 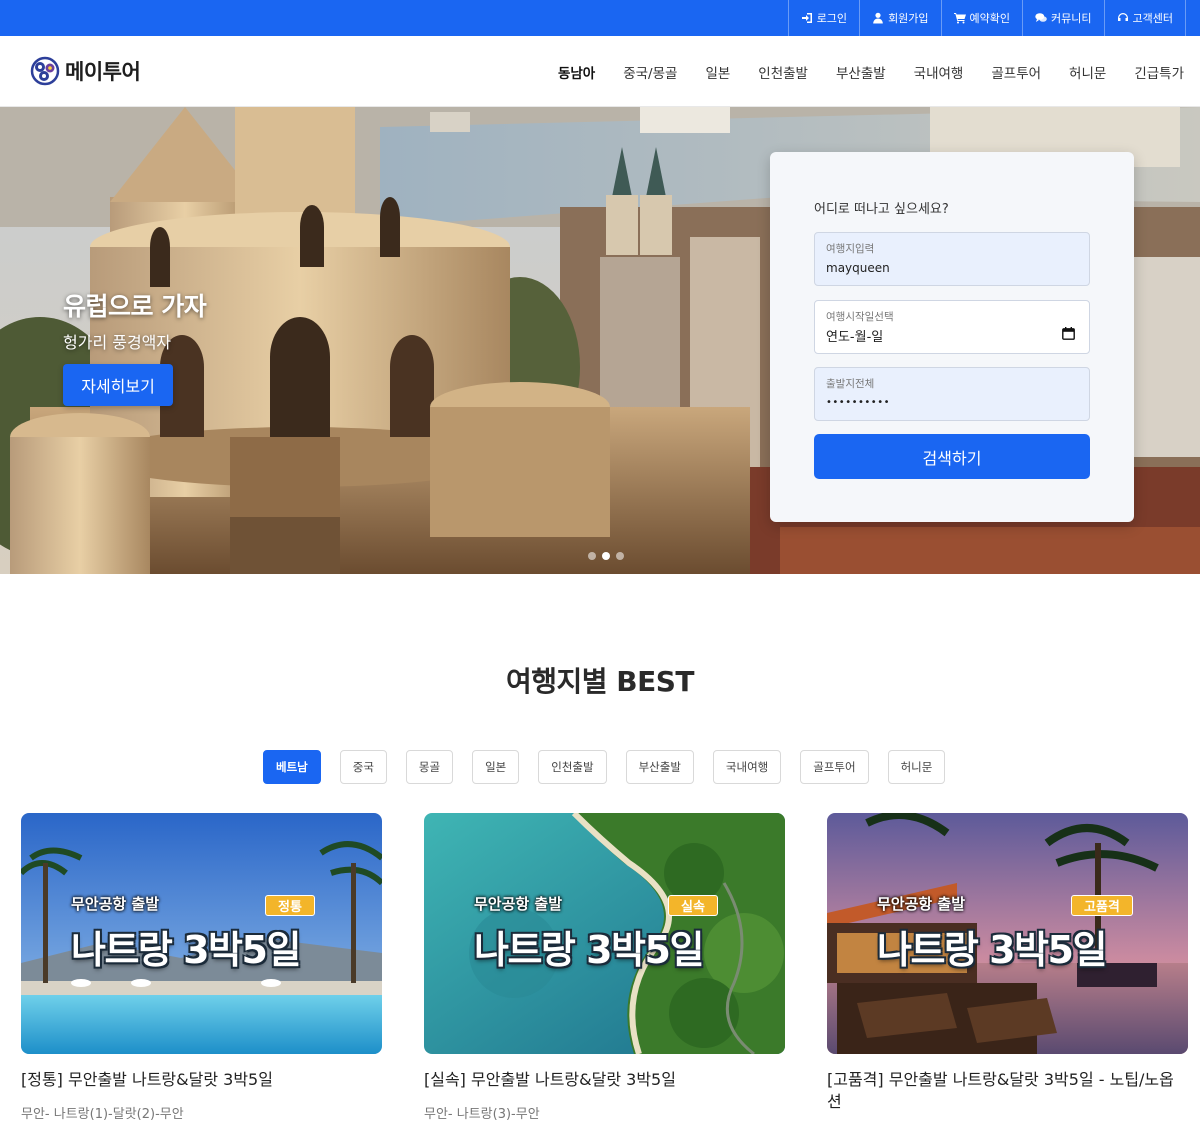 I want to click on logo-text: 메이투어, so click(x=103, y=72).